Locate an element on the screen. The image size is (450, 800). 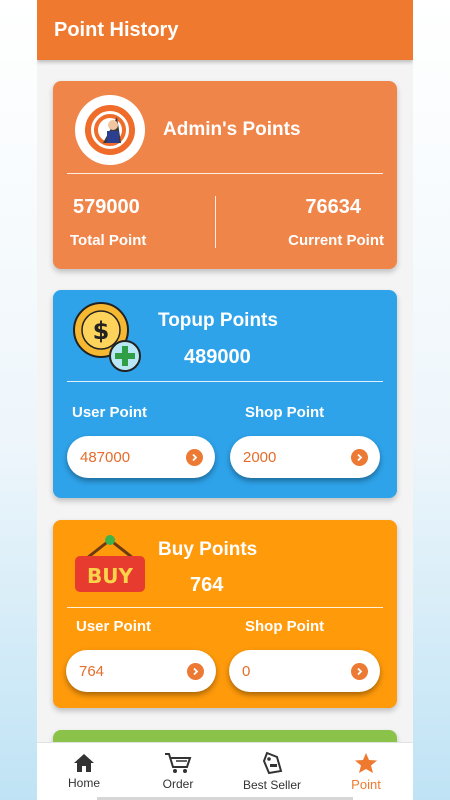
tag-icon is located at coordinates (272, 763).